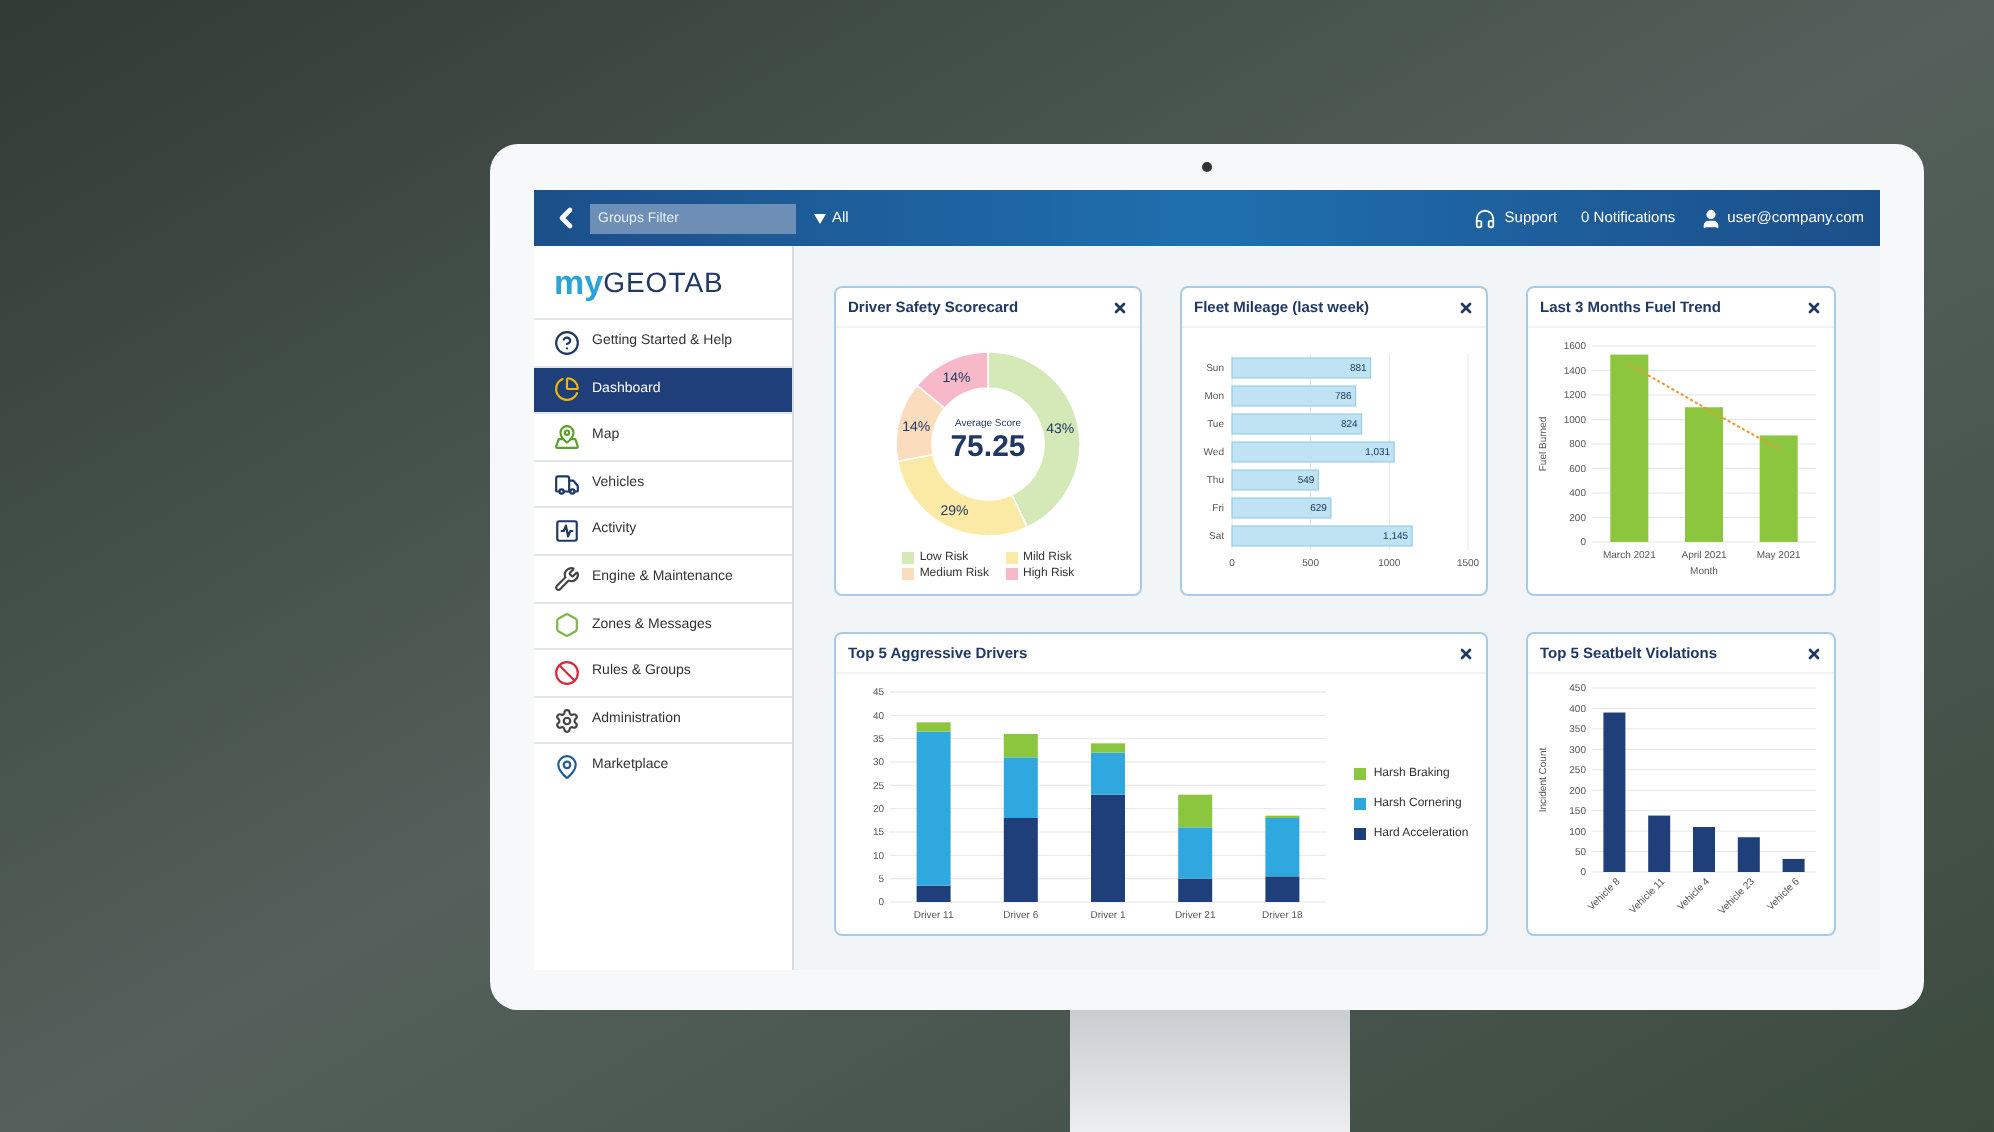 This screenshot has height=1132, width=1994. I want to click on user-icon, so click(1710, 218).